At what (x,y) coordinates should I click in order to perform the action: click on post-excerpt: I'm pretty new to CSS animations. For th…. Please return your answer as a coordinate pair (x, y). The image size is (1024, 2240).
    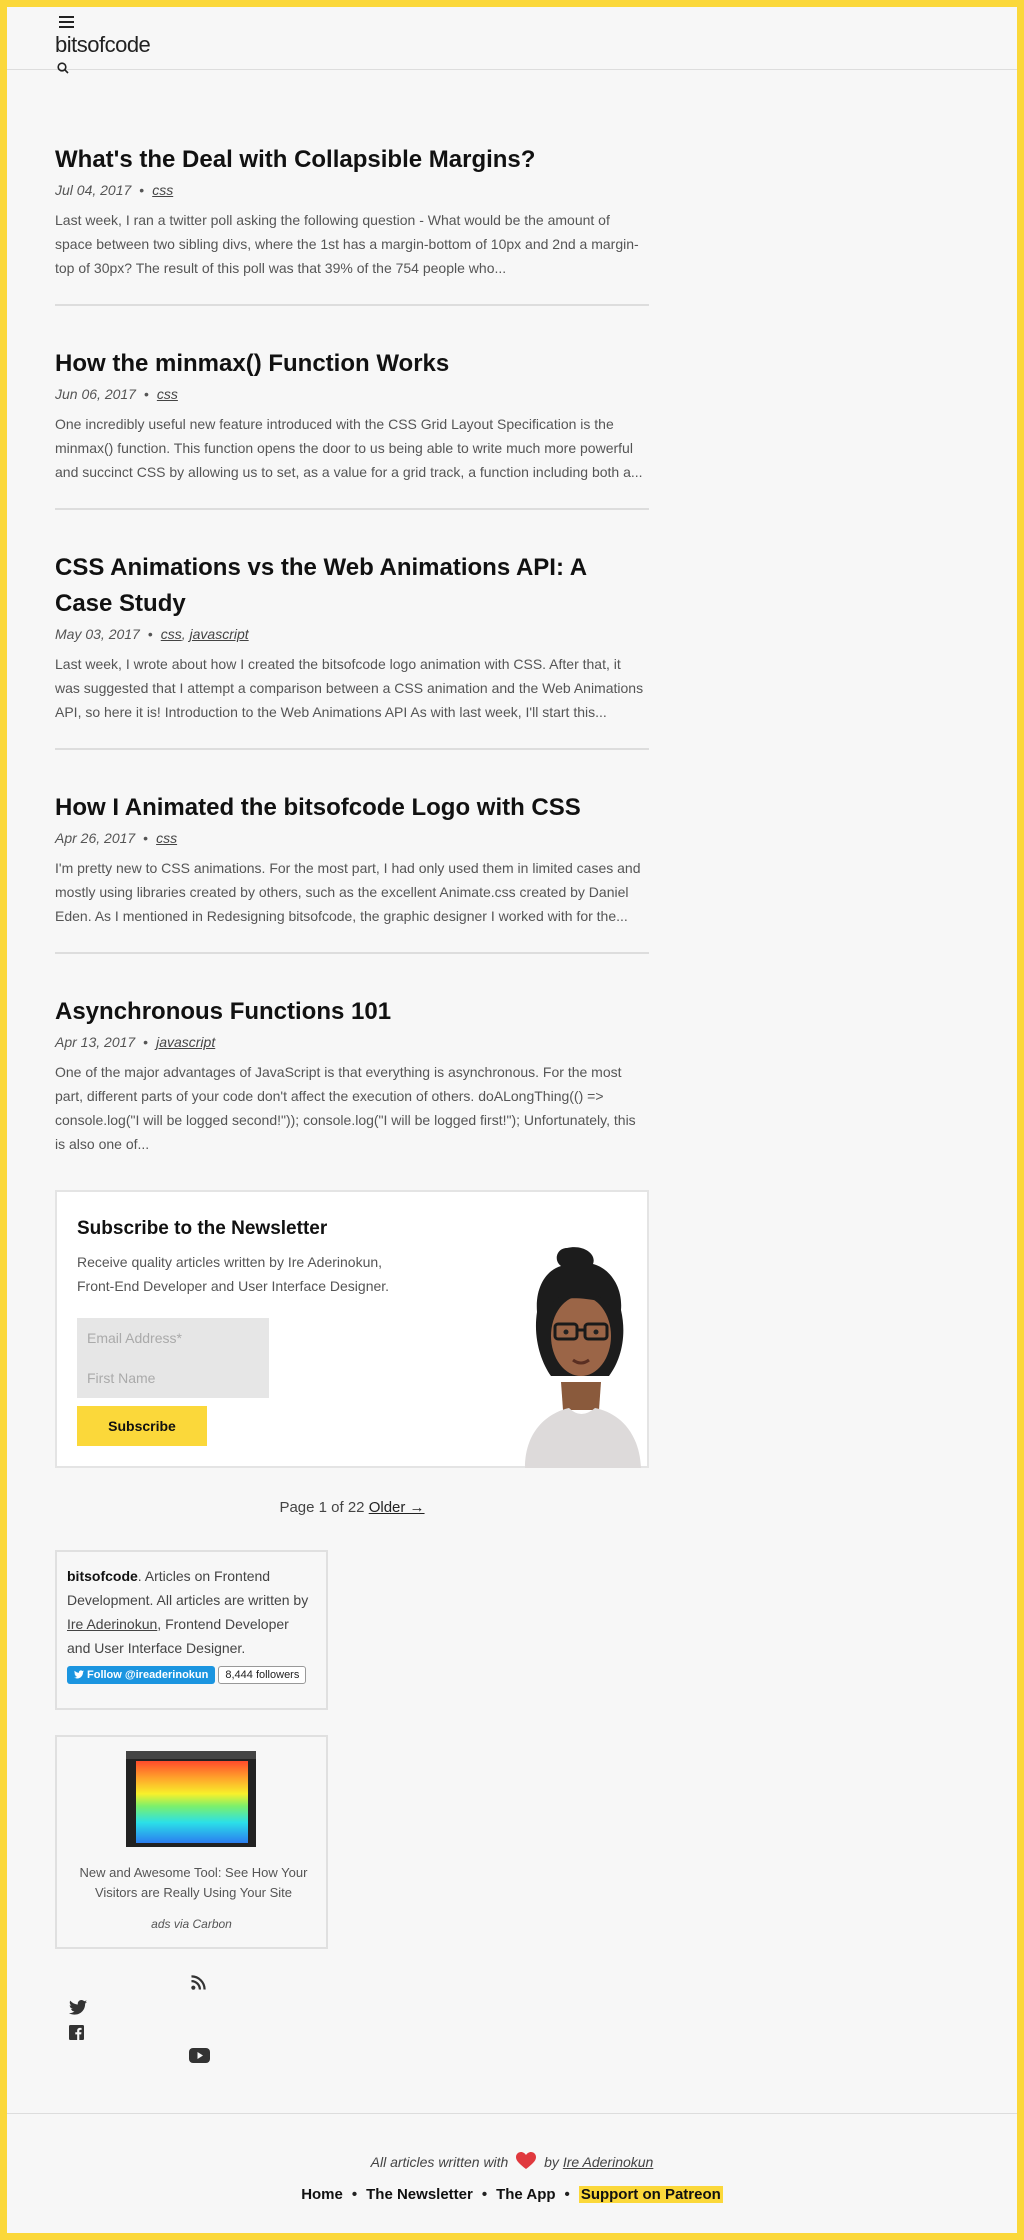
    Looking at the image, I should click on (348, 892).